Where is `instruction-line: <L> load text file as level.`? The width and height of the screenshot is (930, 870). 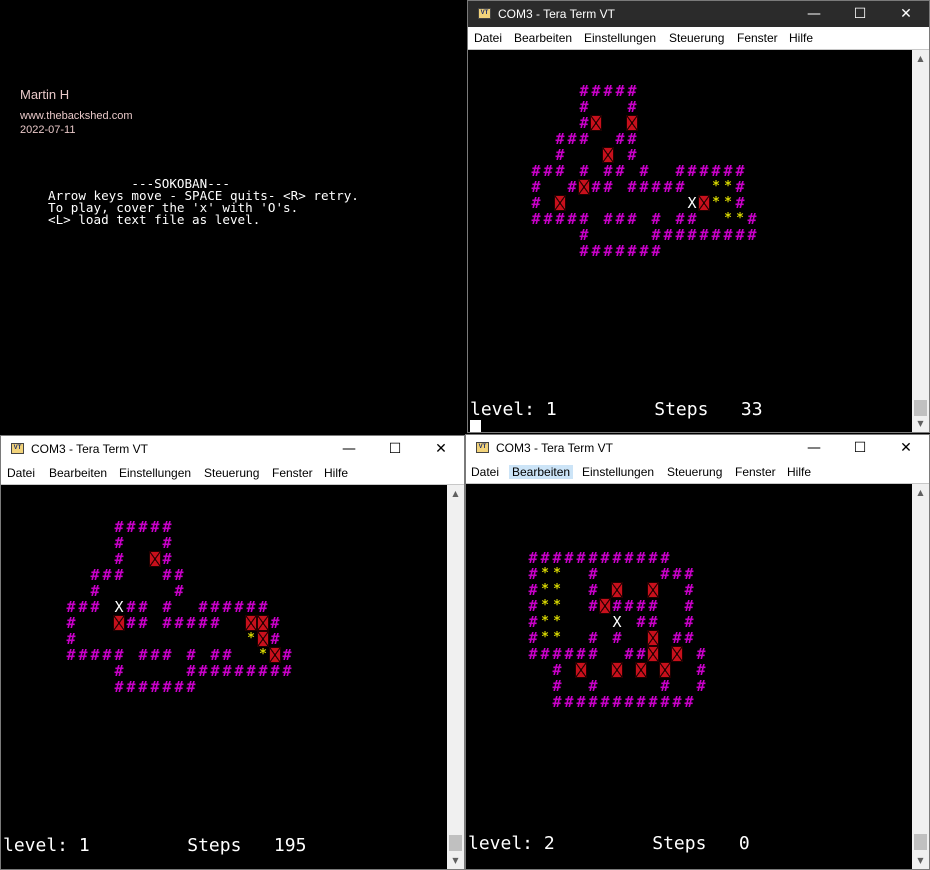 instruction-line: <L> load text file as level. is located at coordinates (154, 219).